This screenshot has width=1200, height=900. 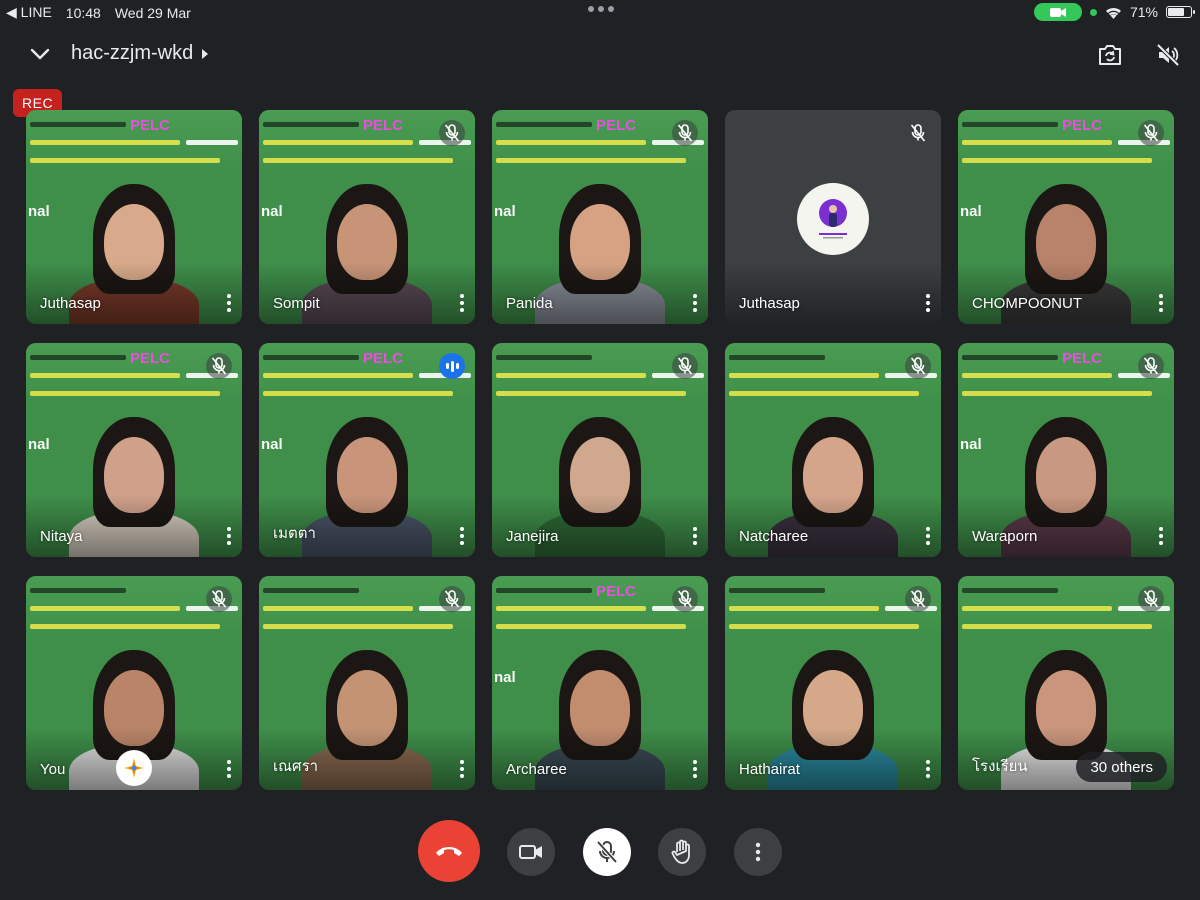 I want to click on participant-name: เมตตา, so click(x=294, y=533).